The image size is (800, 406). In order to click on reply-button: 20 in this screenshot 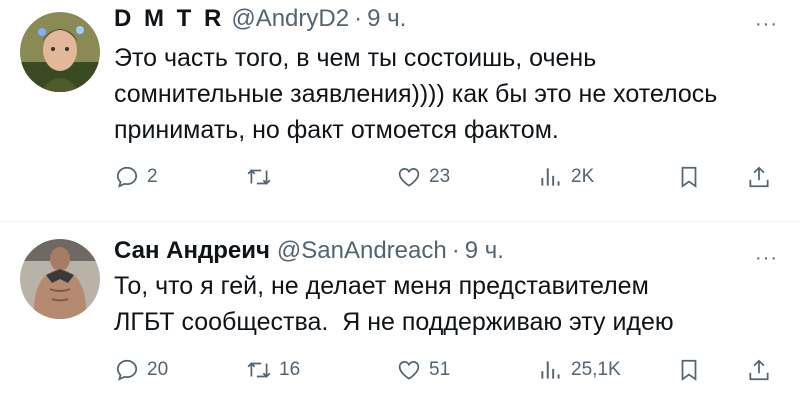, I will do `click(141, 370)`.